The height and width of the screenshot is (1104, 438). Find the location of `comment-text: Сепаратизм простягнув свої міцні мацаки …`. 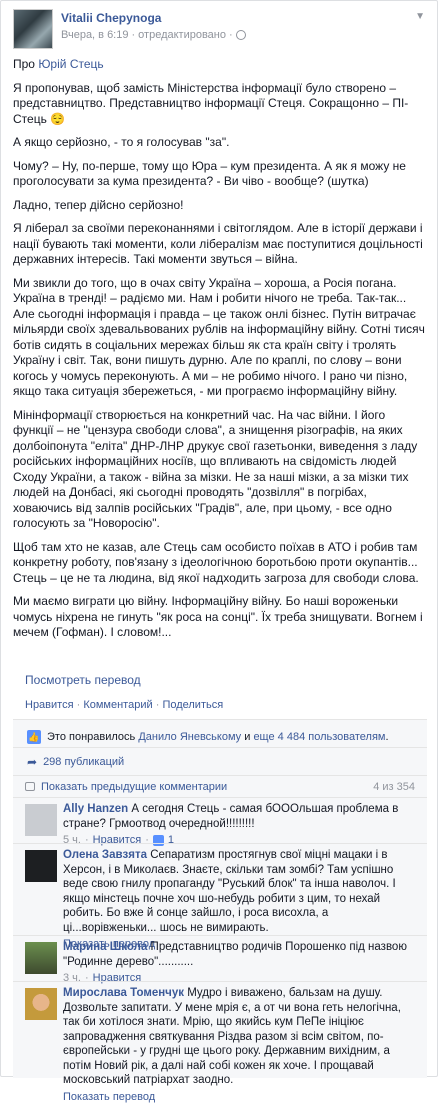

comment-text: Сепаратизм простягнув свої міцні мацаки … is located at coordinates (229, 891).